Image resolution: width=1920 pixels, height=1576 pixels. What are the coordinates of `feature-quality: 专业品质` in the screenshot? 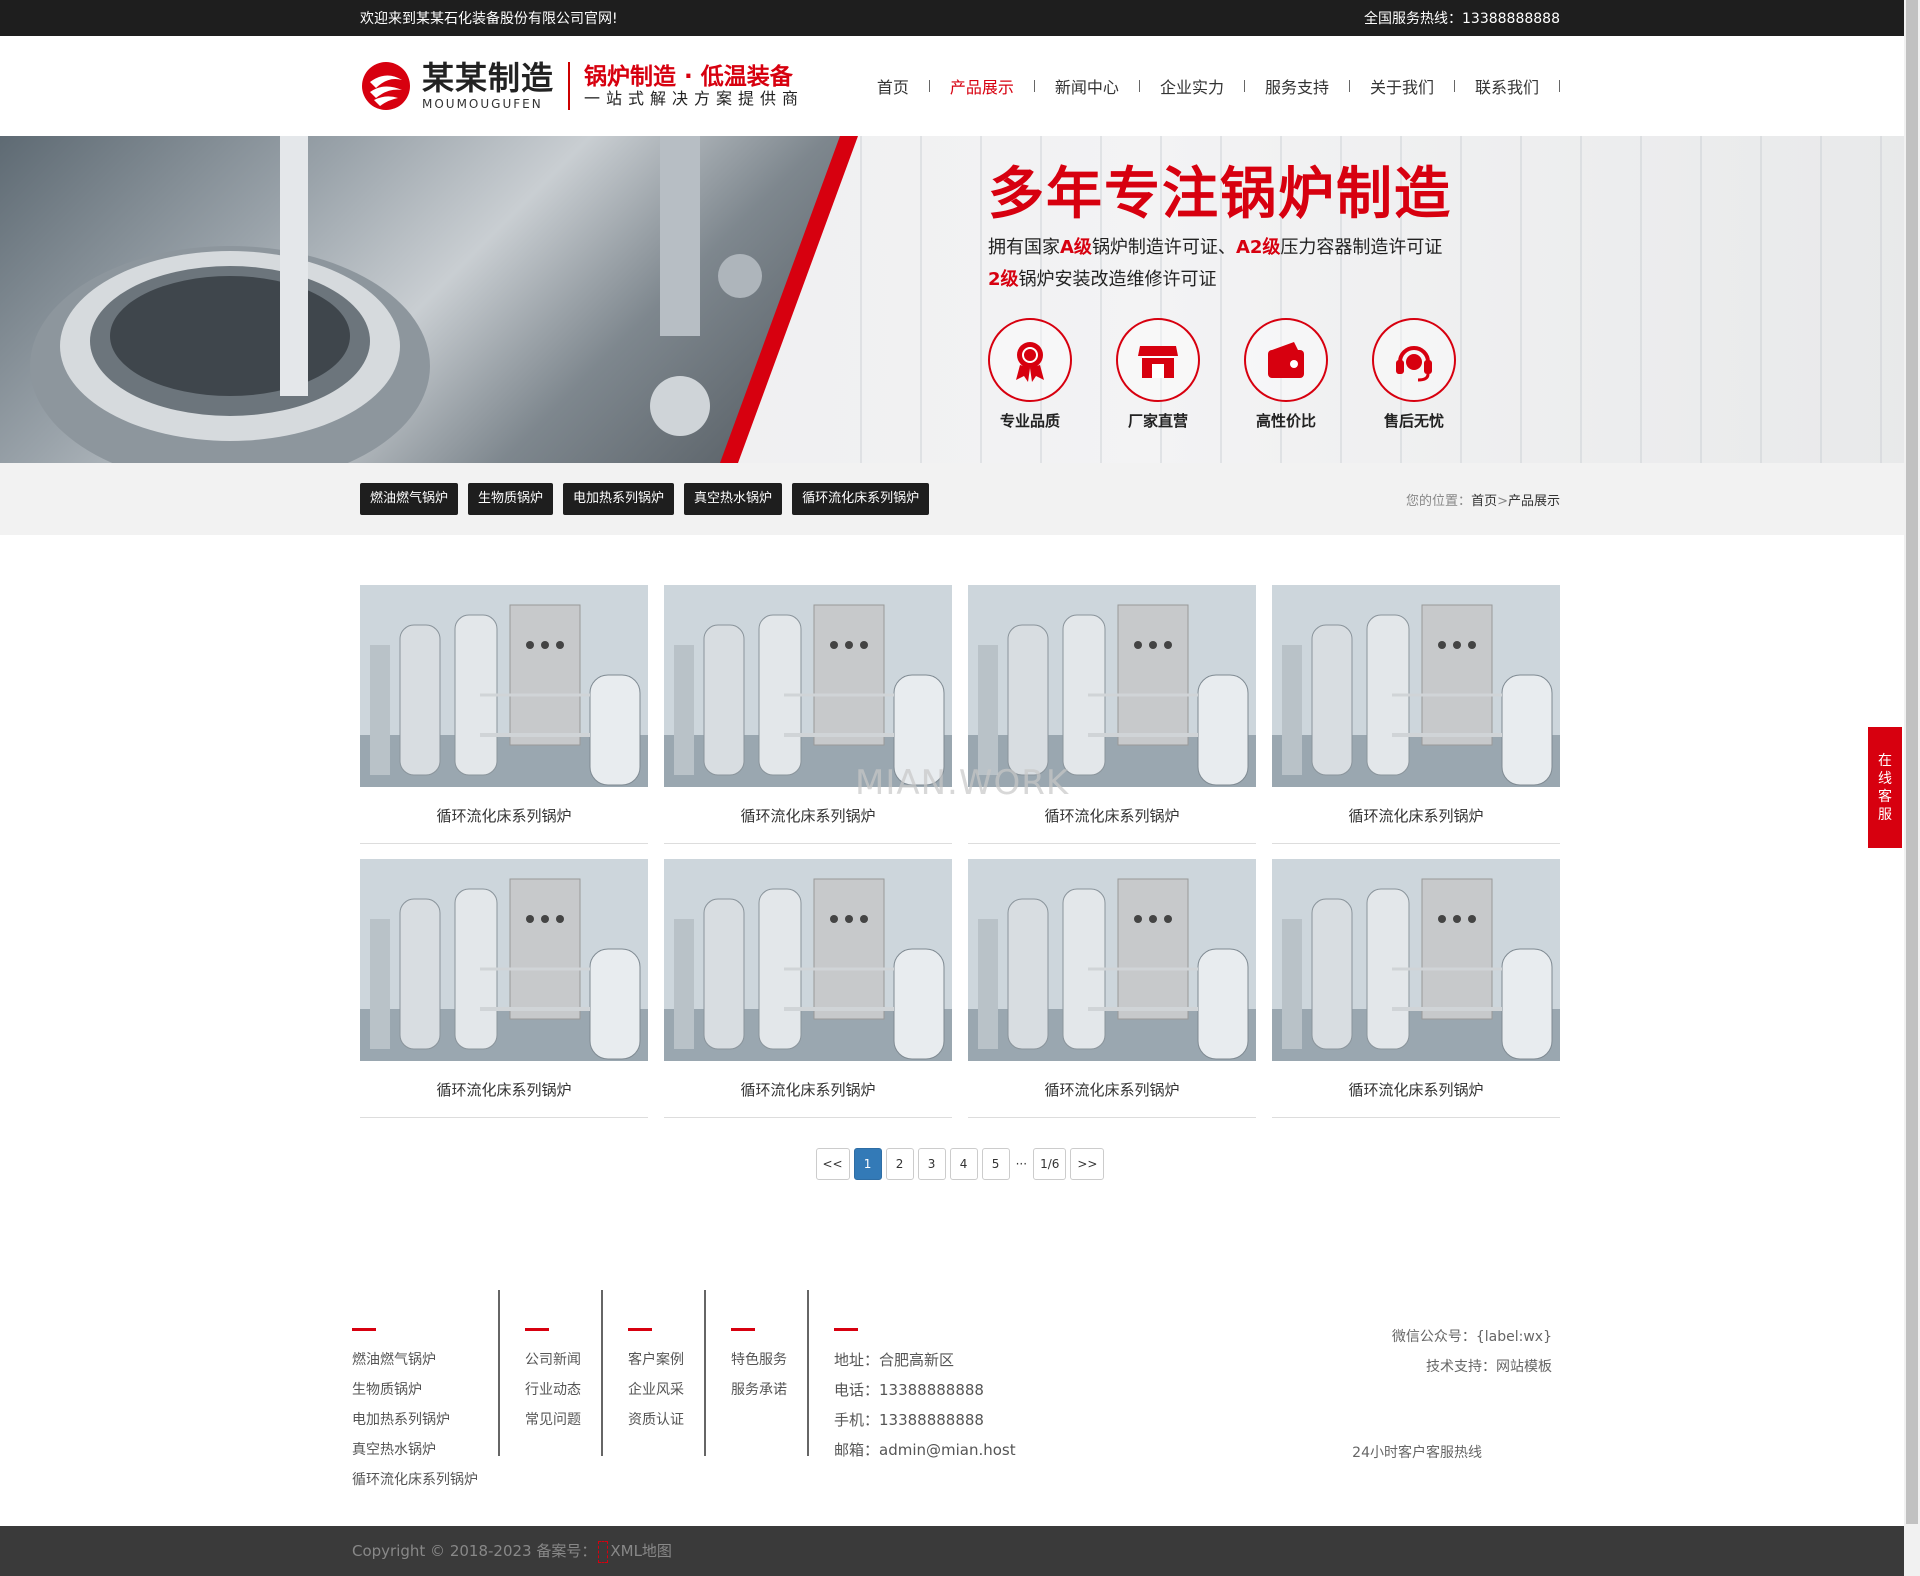 It's located at (1052, 374).